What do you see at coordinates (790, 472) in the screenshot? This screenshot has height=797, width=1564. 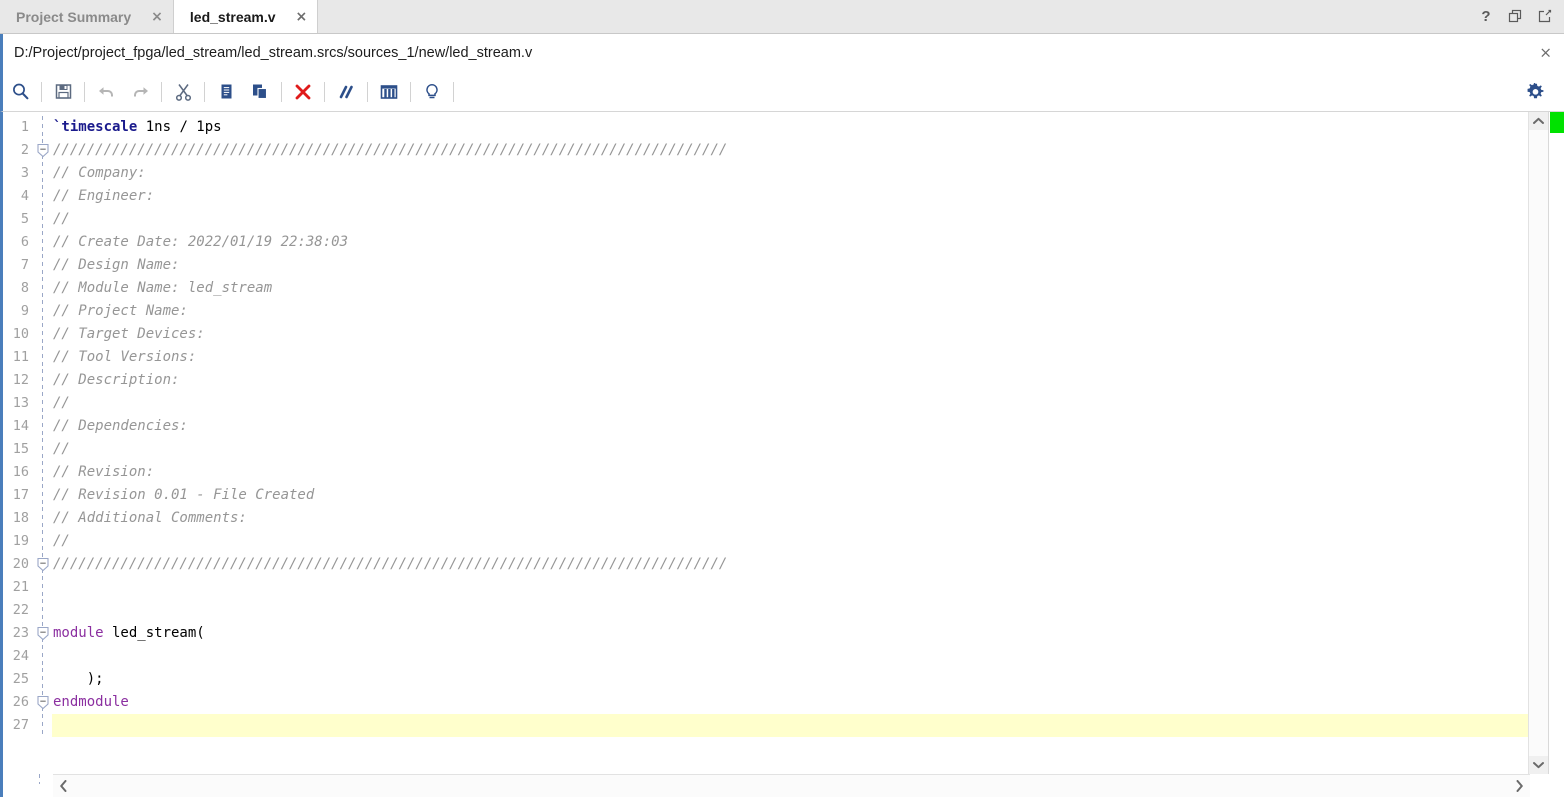 I see `code-line: // Revision:` at bounding box center [790, 472].